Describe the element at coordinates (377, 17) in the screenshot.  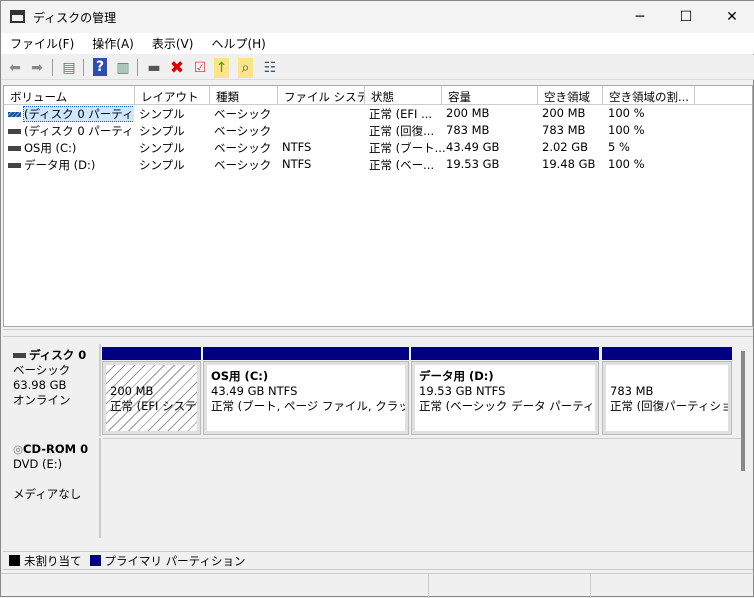
I see `title-bar: ディスクの管理 ─ ☐ ✕` at that location.